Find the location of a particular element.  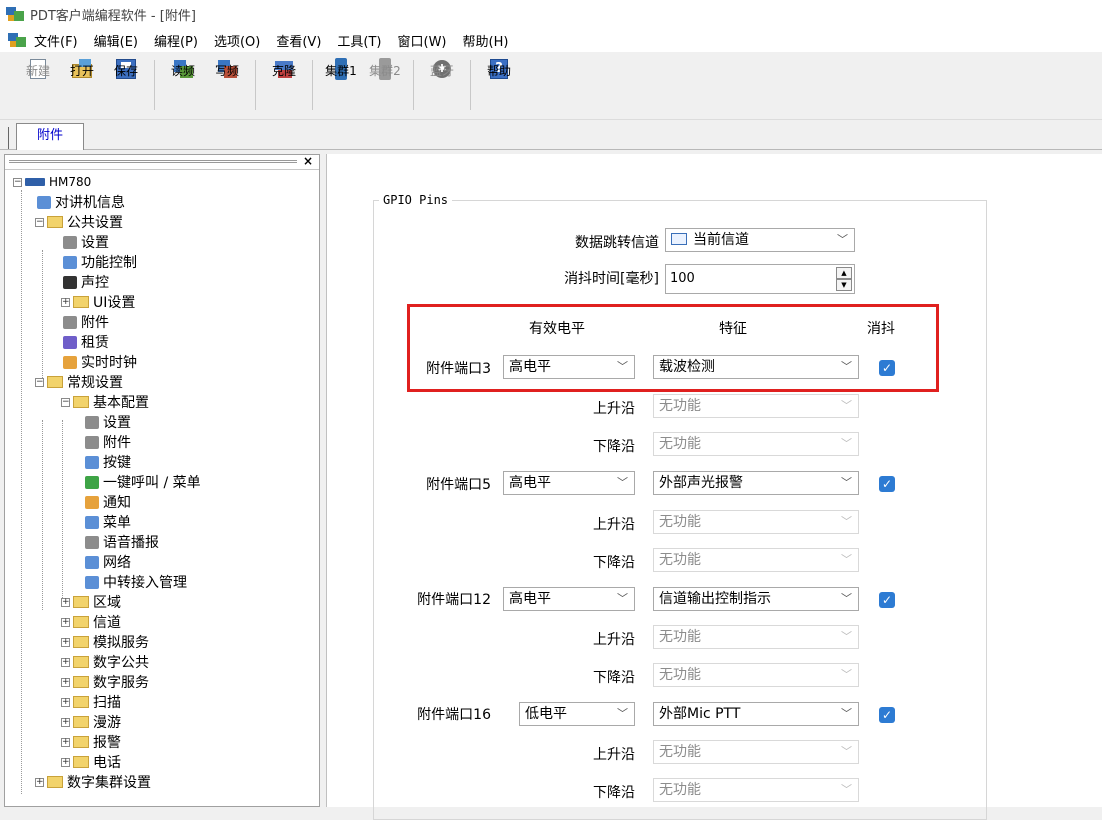

tree-node-phone: + 电话 is located at coordinates (91, 762).